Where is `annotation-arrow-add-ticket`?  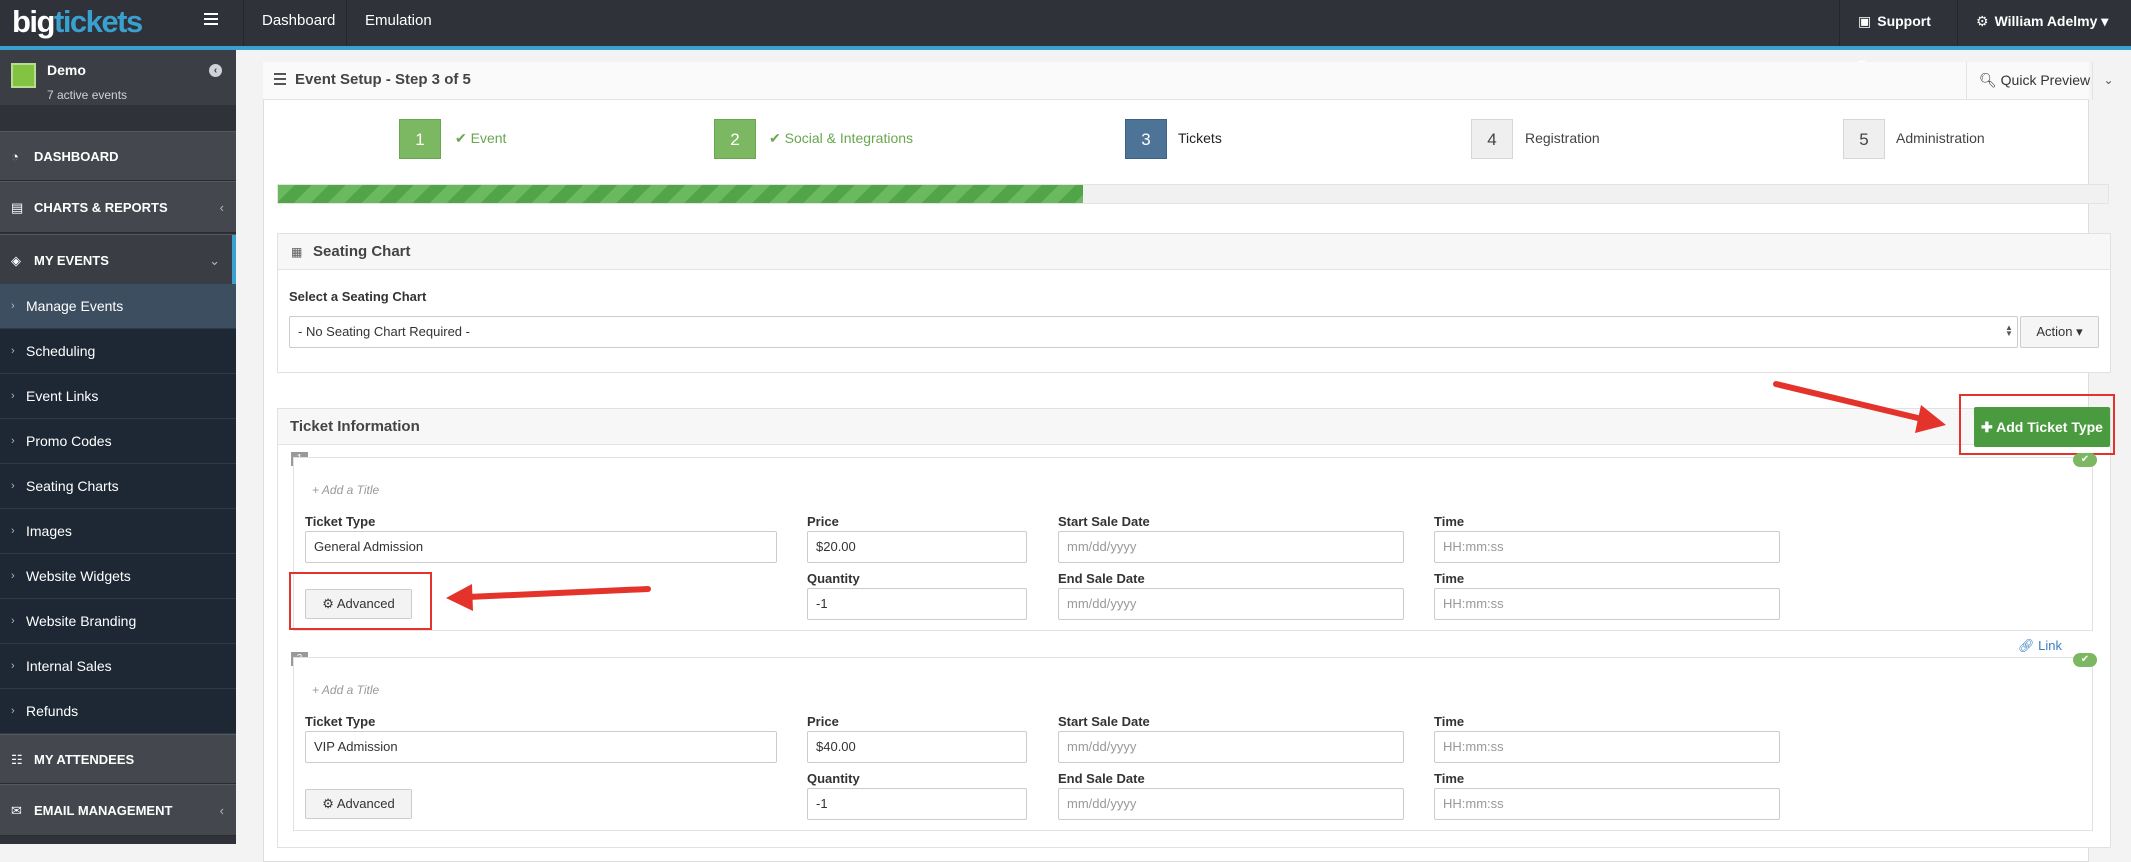 annotation-arrow-add-ticket is located at coordinates (1859, 407).